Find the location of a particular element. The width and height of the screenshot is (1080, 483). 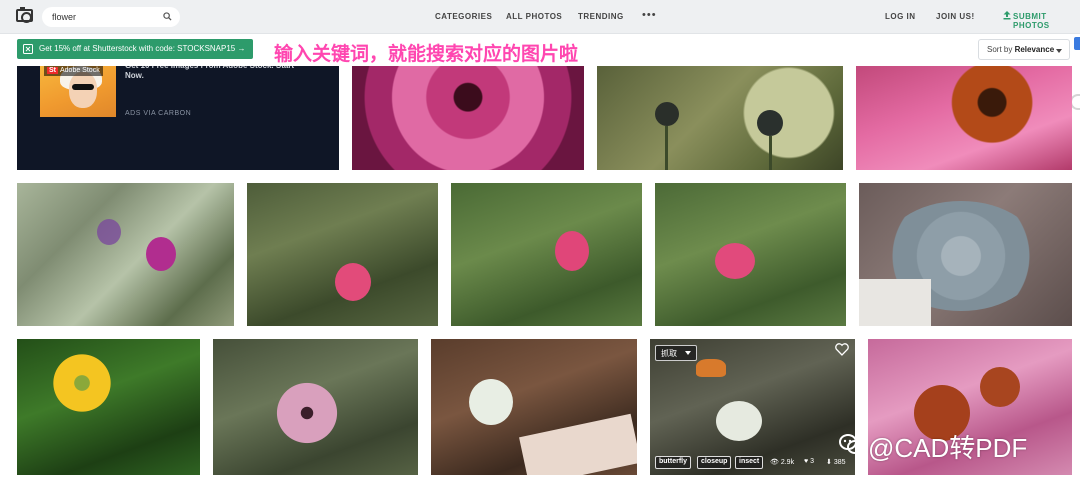

photo-coneflower-bee is located at coordinates (964, 118).